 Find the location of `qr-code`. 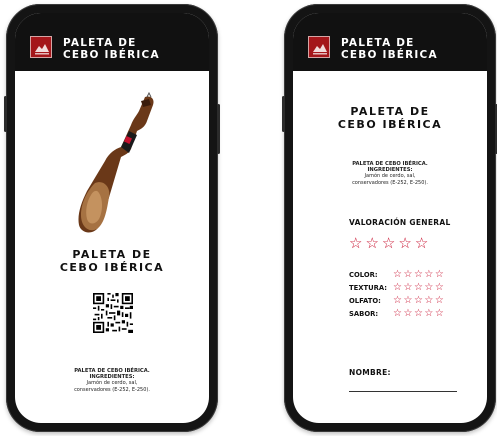

qr-code is located at coordinates (113, 313).